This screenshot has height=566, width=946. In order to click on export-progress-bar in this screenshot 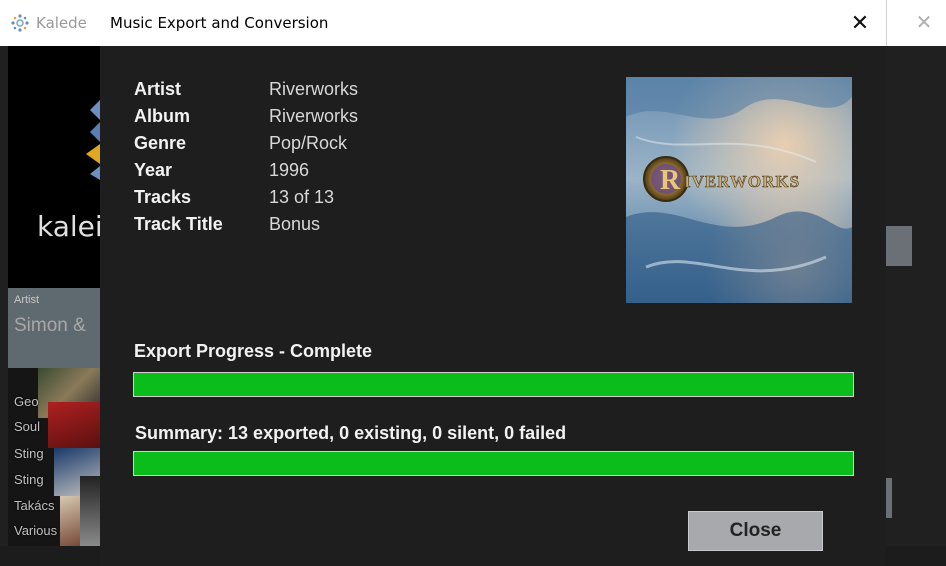, I will do `click(493, 384)`.